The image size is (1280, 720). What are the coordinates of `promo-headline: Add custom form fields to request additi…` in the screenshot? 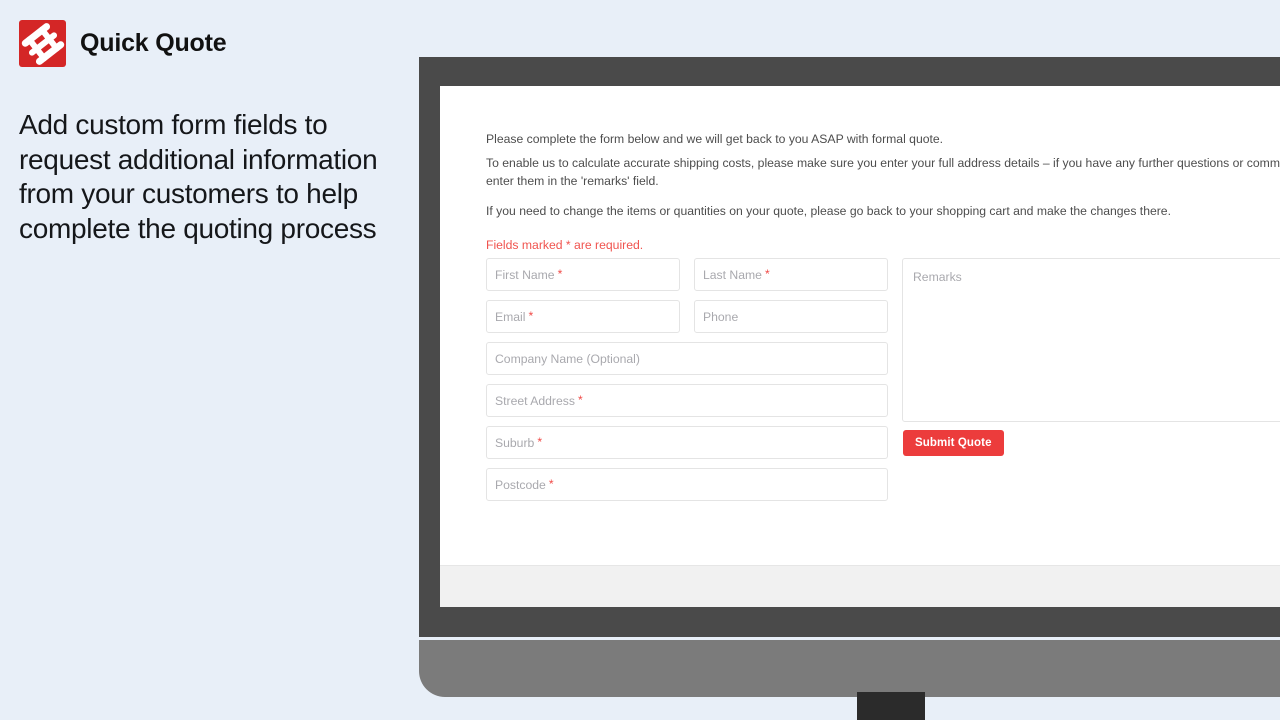 It's located at (198, 176).